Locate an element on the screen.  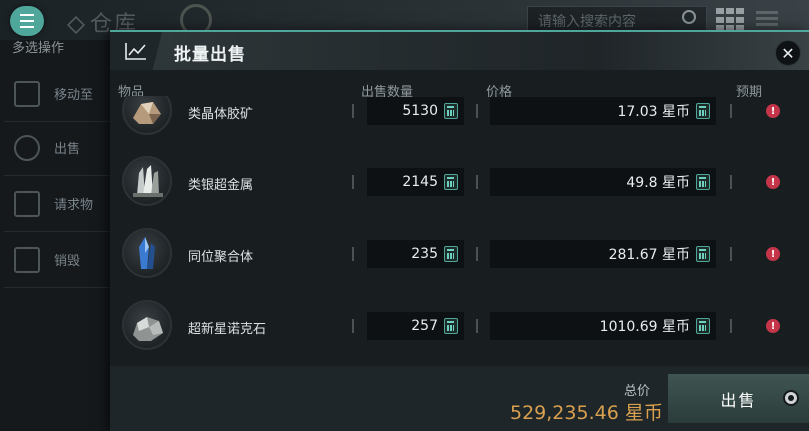
sell-button: 出售 is located at coordinates (738, 398).